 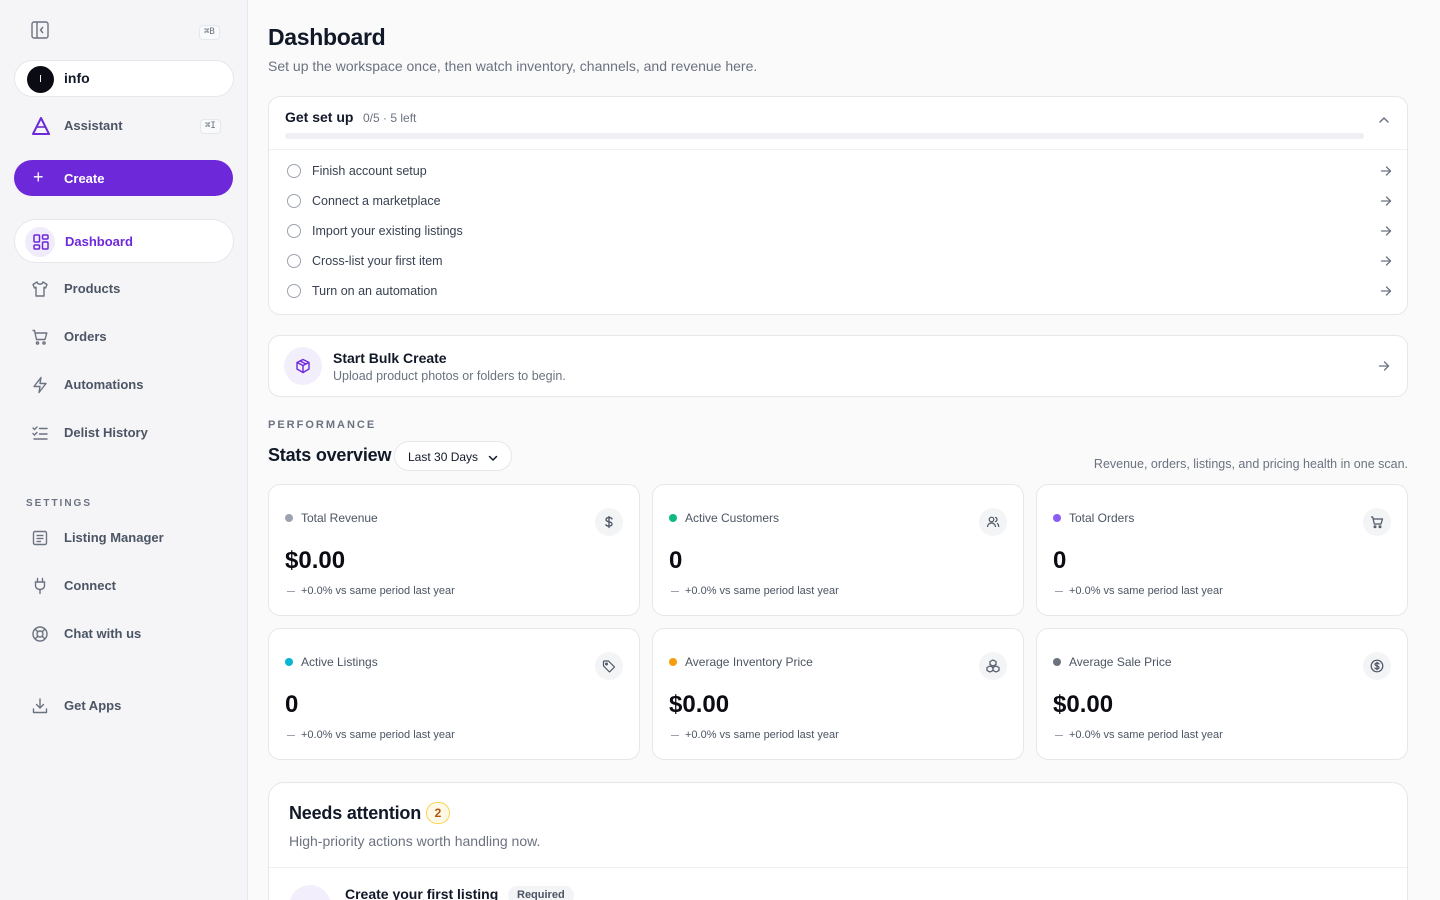 What do you see at coordinates (104, 384) in the screenshot?
I see `sidebar-item-label: Automations` at bounding box center [104, 384].